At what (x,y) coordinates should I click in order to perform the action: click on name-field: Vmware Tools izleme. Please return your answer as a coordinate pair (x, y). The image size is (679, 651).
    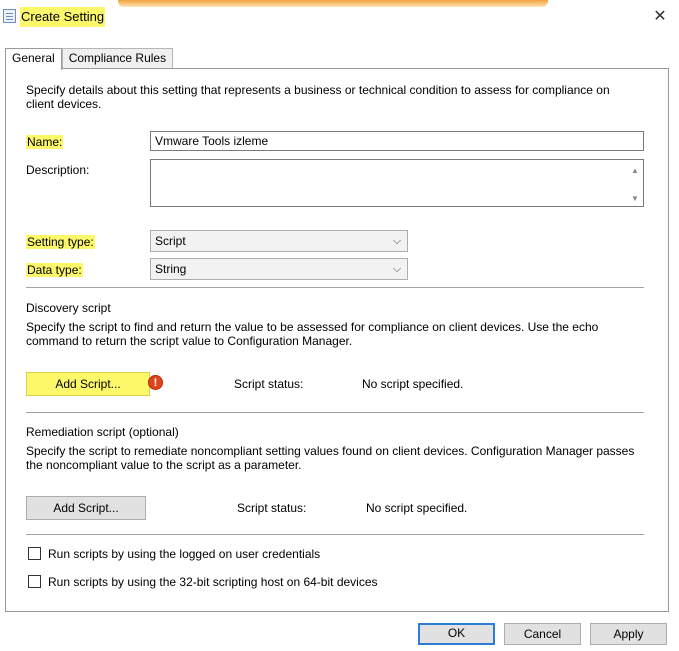
    Looking at the image, I should click on (397, 141).